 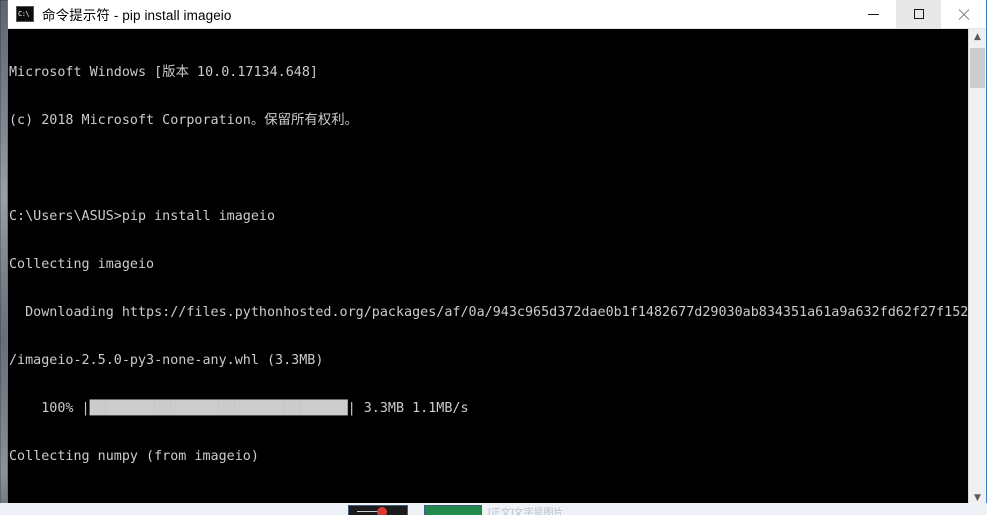 I want to click on window-title-bar: 命令提示符 - pip install imageio, so click(x=497, y=14).